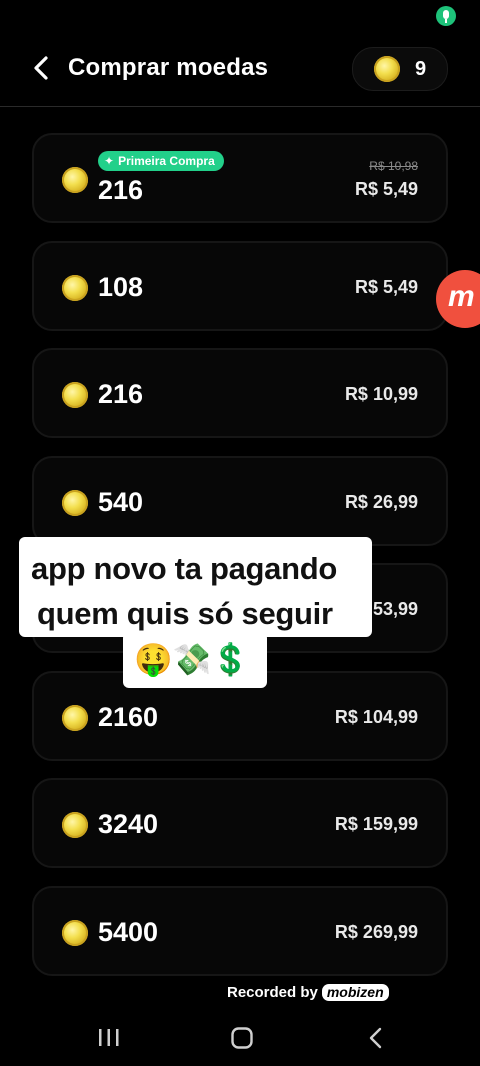 The image size is (480, 1066). I want to click on recording-watermark: Recorded by mobizen, so click(308, 992).